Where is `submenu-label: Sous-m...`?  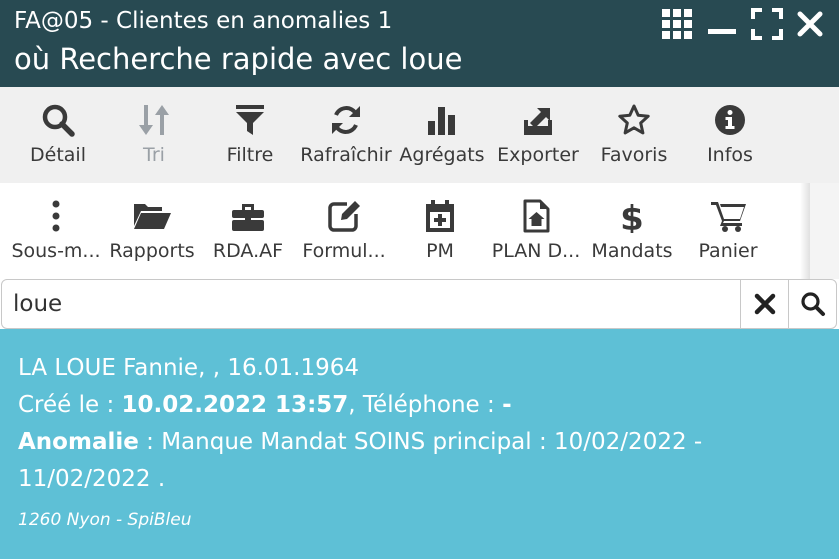 submenu-label: Sous-m... is located at coordinates (56, 251).